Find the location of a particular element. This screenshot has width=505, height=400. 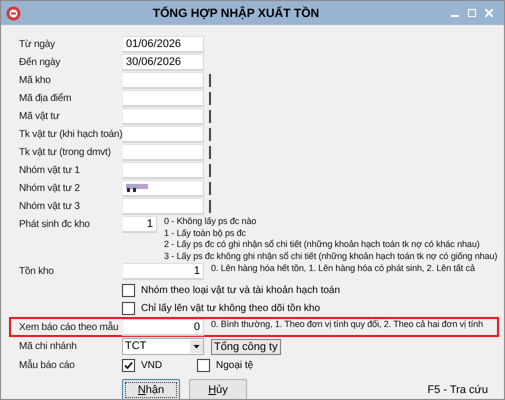

check-icon is located at coordinates (128, 365).